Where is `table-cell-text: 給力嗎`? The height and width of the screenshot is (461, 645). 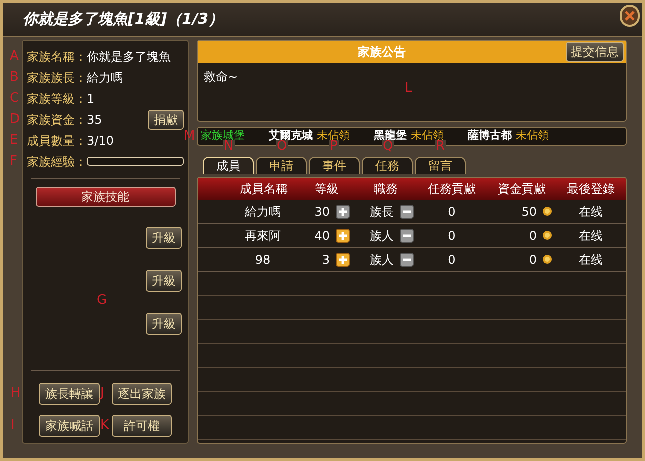
table-cell-text: 給力嗎 is located at coordinates (263, 212).